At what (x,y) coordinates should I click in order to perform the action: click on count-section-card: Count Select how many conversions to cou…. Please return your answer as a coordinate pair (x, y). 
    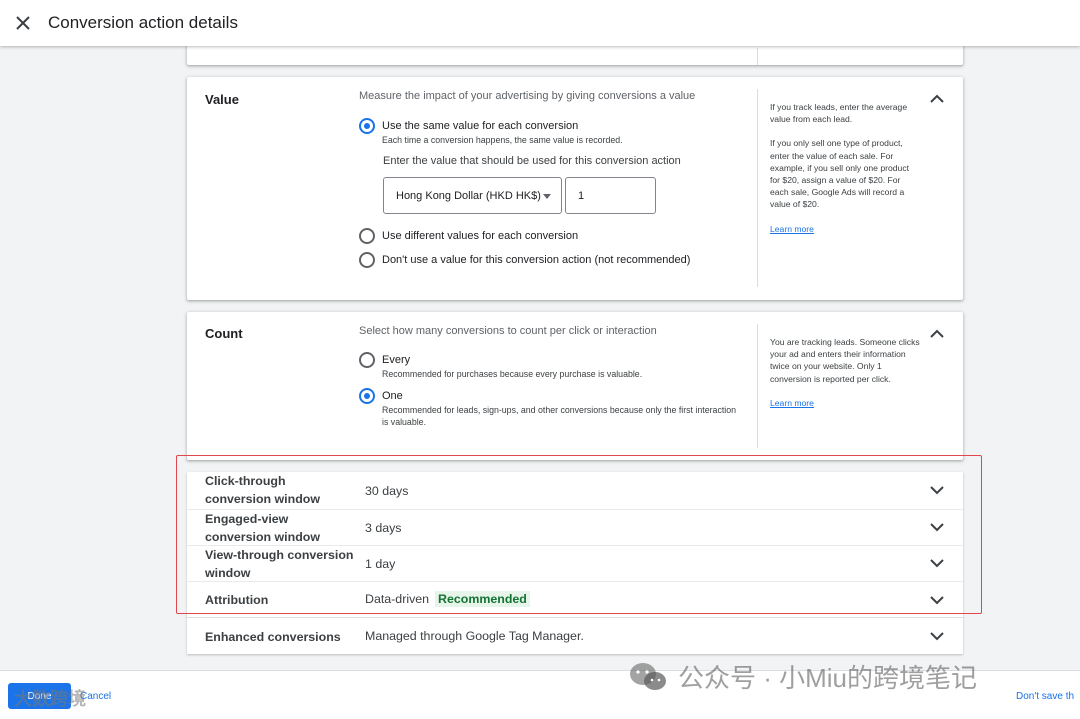
    Looking at the image, I should click on (575, 386).